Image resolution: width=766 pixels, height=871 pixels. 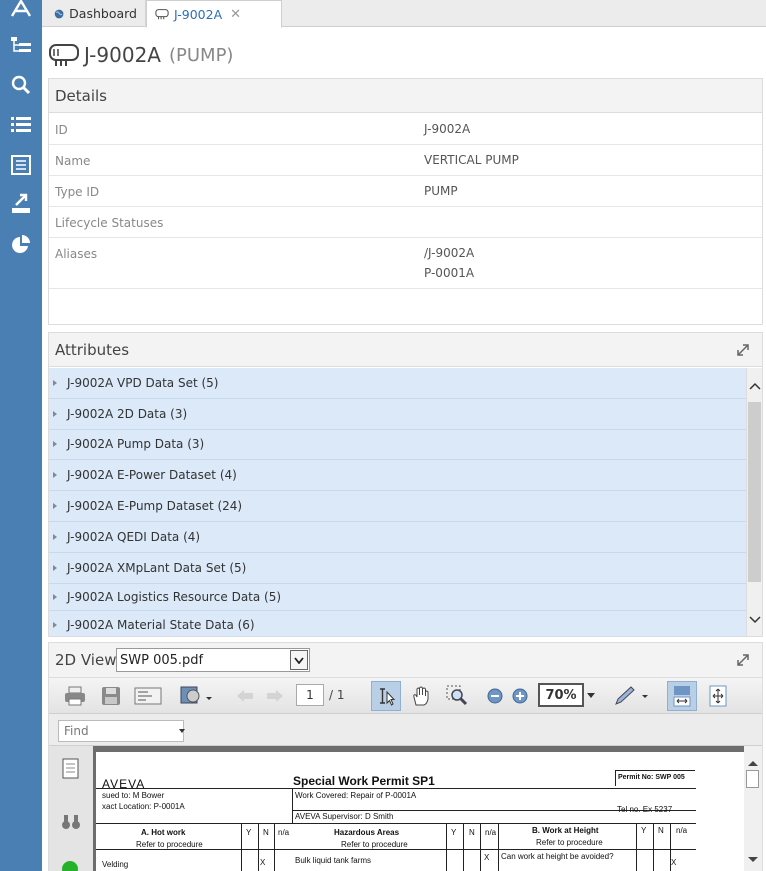 I want to click on attribute-item: J-9002A E-Pump Dataset (24), so click(x=397, y=506).